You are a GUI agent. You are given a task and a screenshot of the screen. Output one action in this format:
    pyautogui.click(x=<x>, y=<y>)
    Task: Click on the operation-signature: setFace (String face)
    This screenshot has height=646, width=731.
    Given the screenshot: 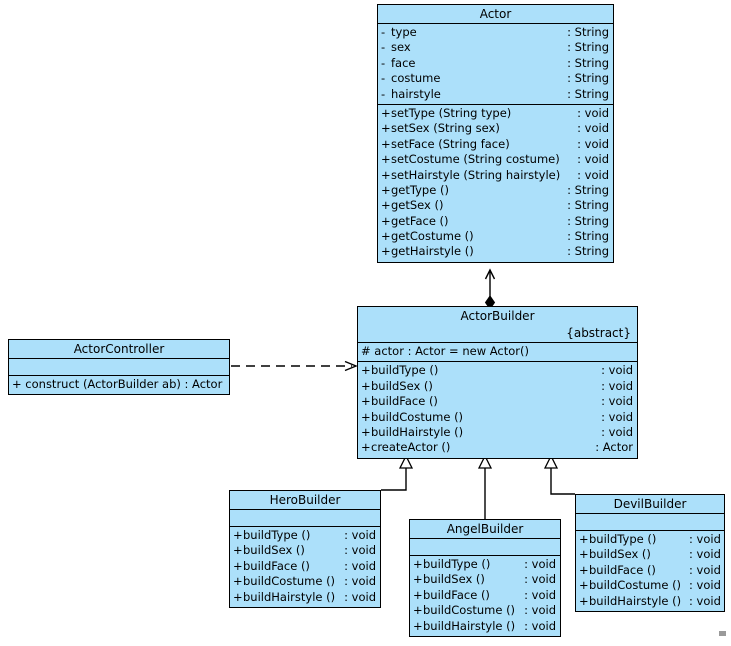 What is the action you would take?
    pyautogui.click(x=450, y=143)
    